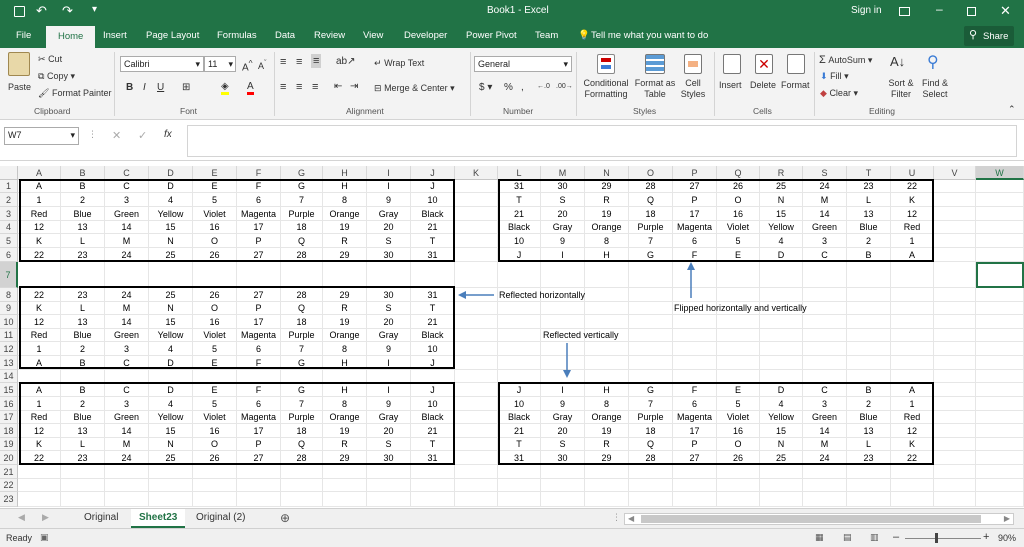 This screenshot has height=547, width=1024. Describe the element at coordinates (259, 472) in the screenshot. I see `cell-F21` at that location.